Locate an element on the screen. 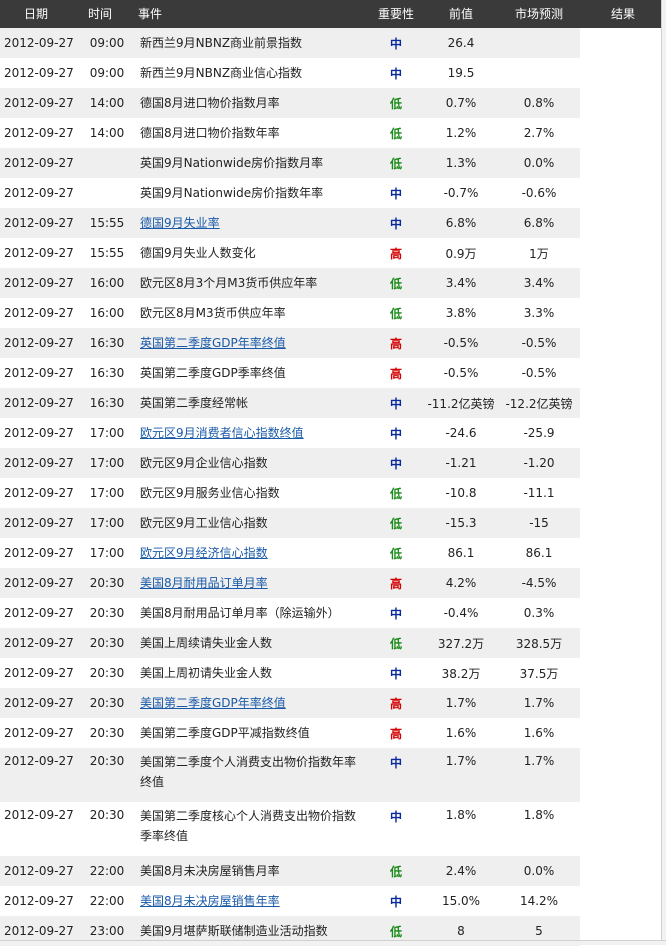  row-previous: -0.7% is located at coordinates (461, 193).